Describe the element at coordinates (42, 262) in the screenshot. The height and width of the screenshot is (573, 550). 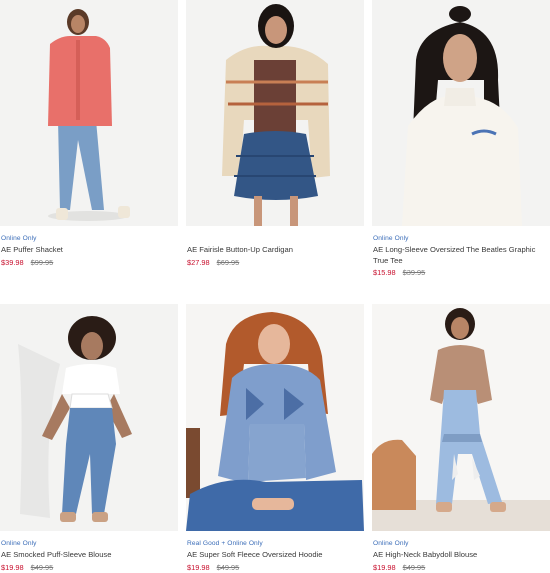
I see `original-price: $99.95` at that location.